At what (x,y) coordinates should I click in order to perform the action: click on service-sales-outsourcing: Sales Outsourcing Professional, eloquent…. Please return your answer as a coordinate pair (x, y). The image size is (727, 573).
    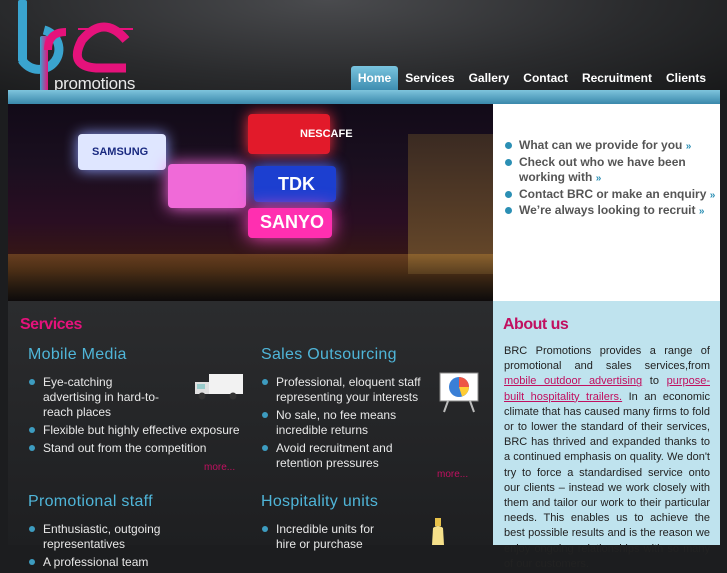
    Looking at the image, I should click on (351, 410).